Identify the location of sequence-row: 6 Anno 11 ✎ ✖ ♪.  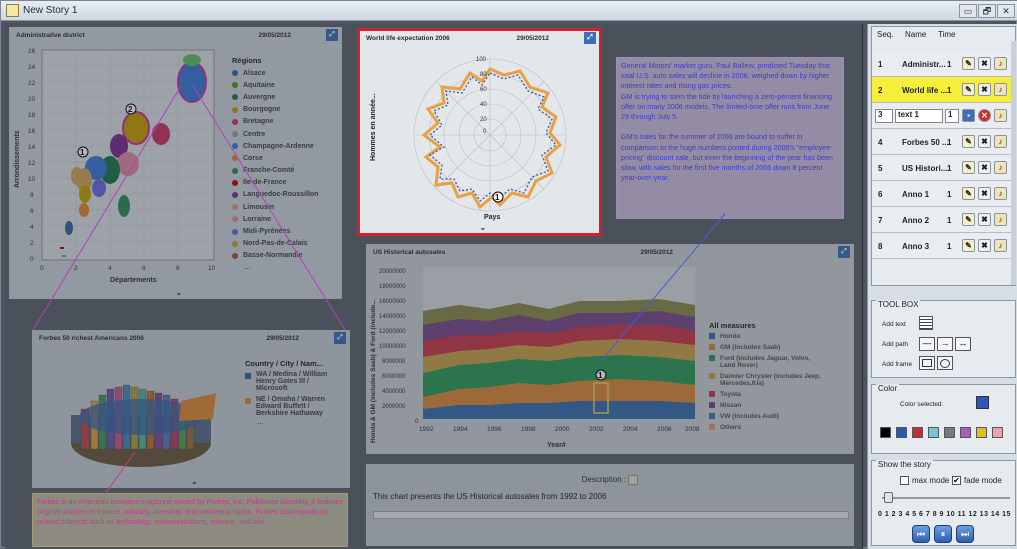
(941, 194).